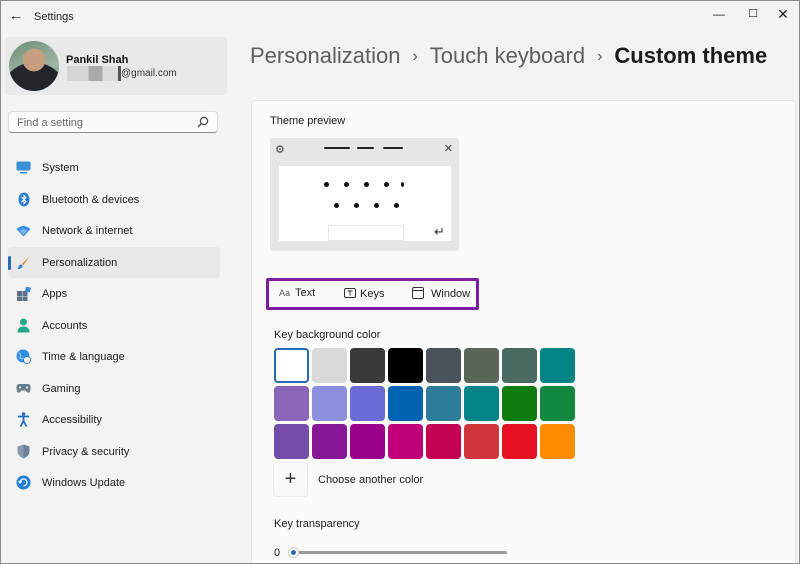 The height and width of the screenshot is (564, 800). What do you see at coordinates (65, 325) in the screenshot?
I see `sidebar-item-label: Accounts` at bounding box center [65, 325].